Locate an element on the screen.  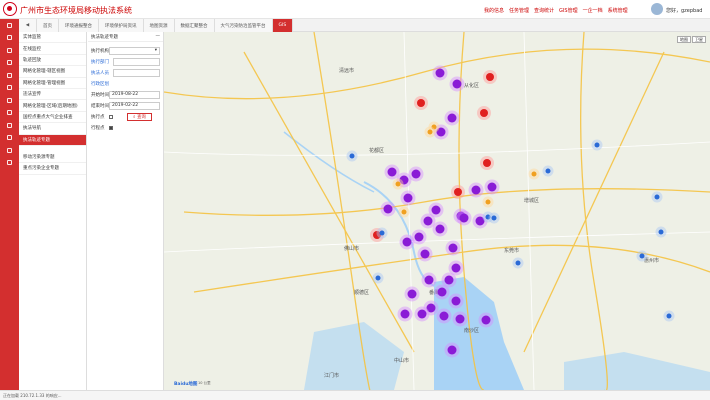
map-type-satellite: 卫星 is located at coordinates (699, 39).